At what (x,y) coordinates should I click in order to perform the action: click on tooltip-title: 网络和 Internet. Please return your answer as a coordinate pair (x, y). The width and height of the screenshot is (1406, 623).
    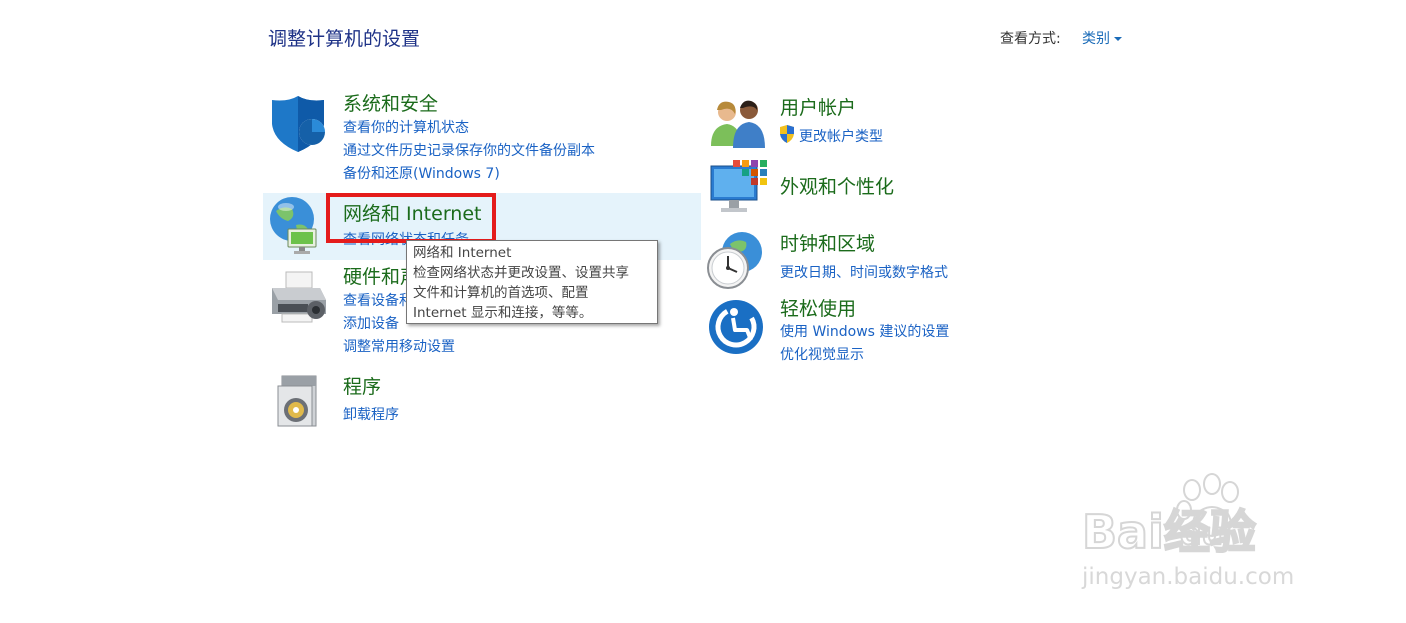
    Looking at the image, I should click on (462, 253).